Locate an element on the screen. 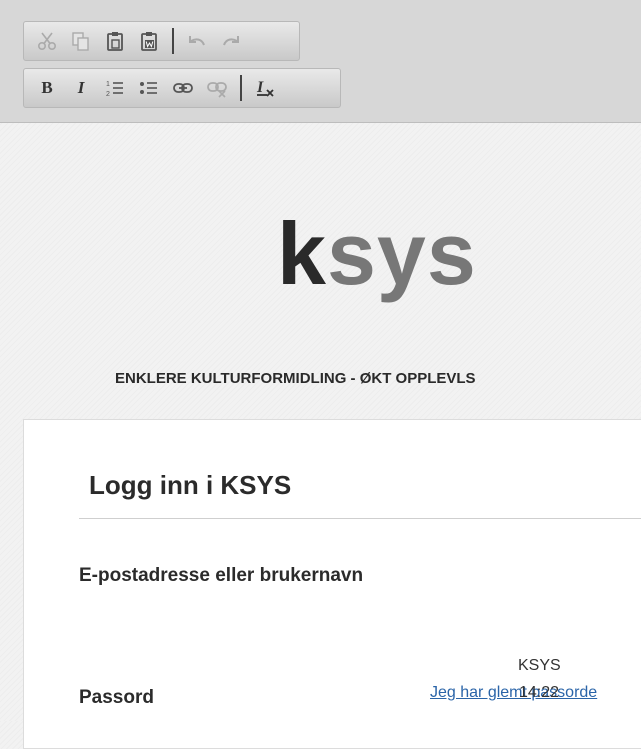  ksys-logo: ksys is located at coordinates (377, 254).